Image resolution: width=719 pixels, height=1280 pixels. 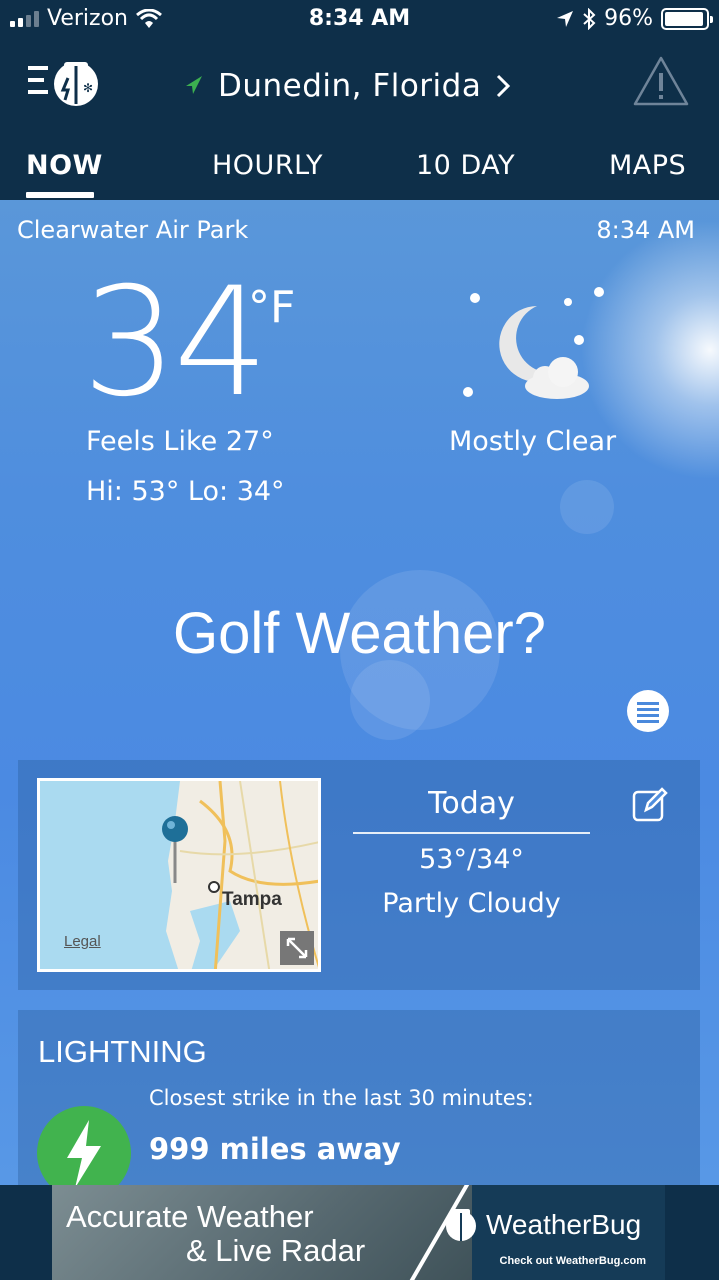 I want to click on chevron-right-icon, so click(x=504, y=86).